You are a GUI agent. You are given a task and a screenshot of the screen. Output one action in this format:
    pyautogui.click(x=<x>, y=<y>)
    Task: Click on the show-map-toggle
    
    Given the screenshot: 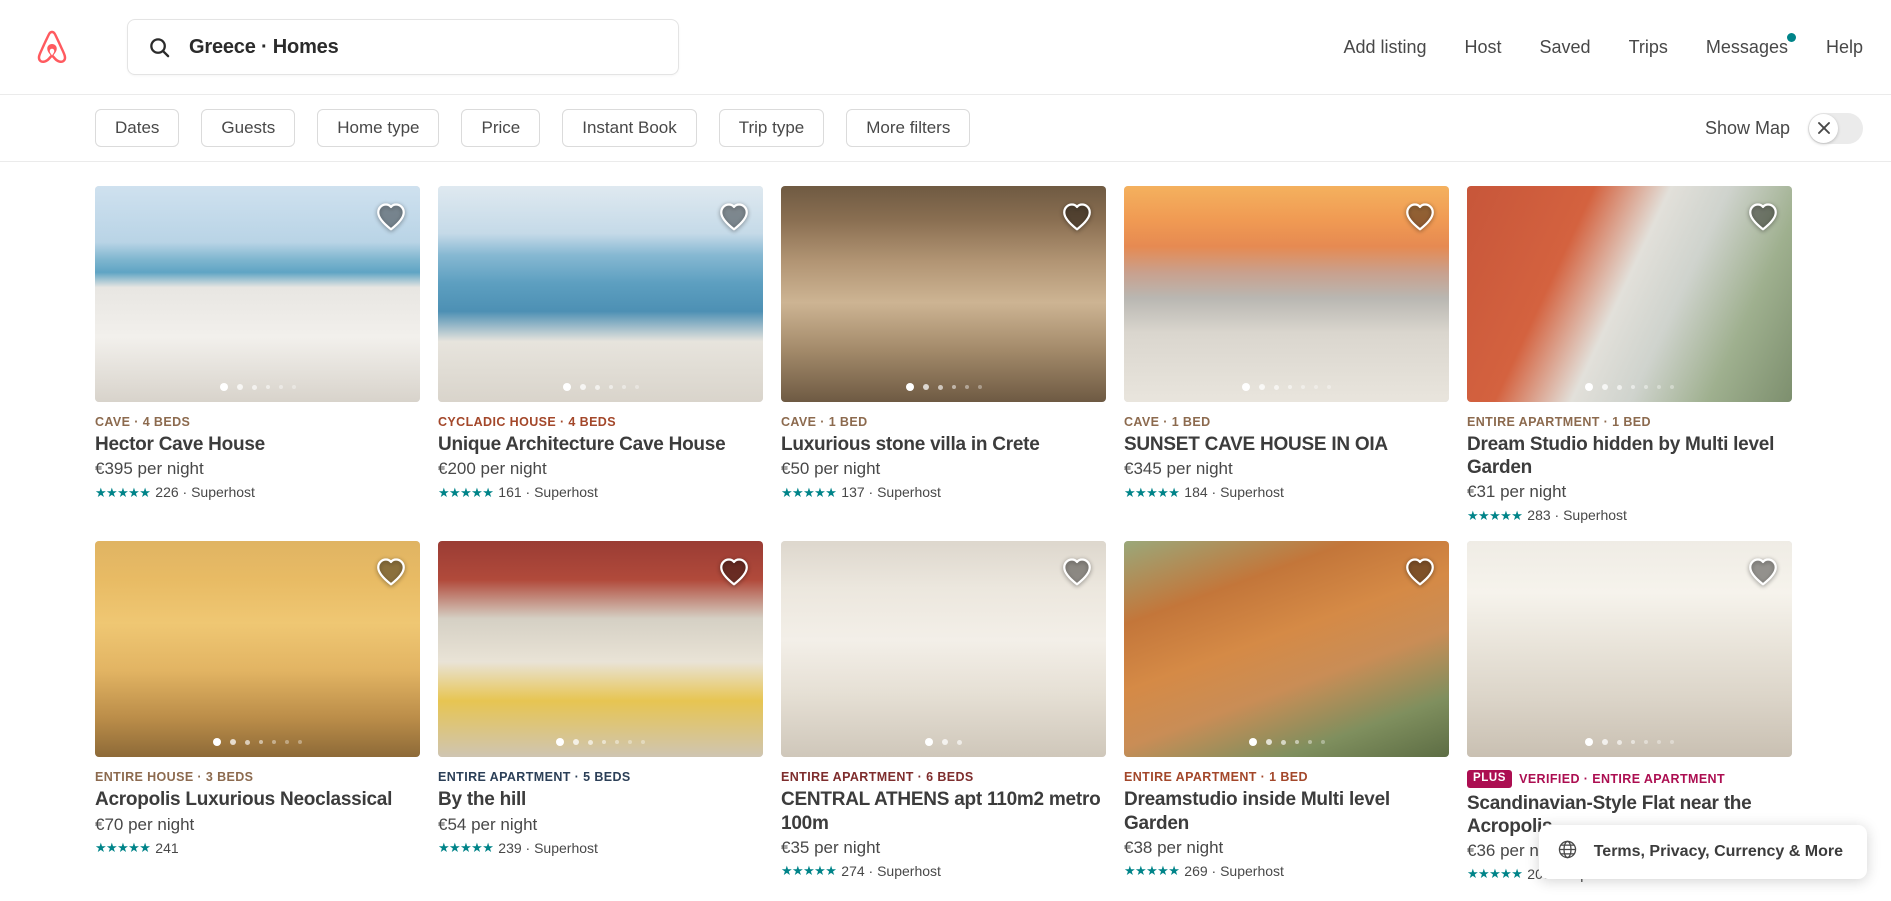 What is the action you would take?
    pyautogui.click(x=1835, y=128)
    